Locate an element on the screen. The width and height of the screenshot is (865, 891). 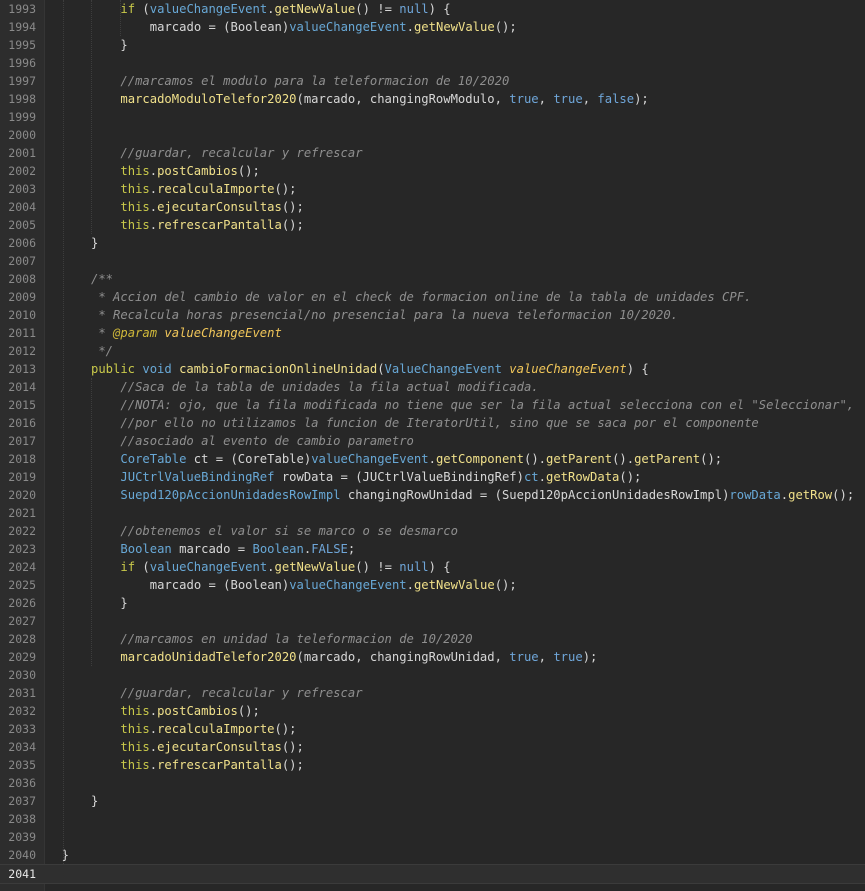
line-number: 2041 is located at coordinates (22, 874).